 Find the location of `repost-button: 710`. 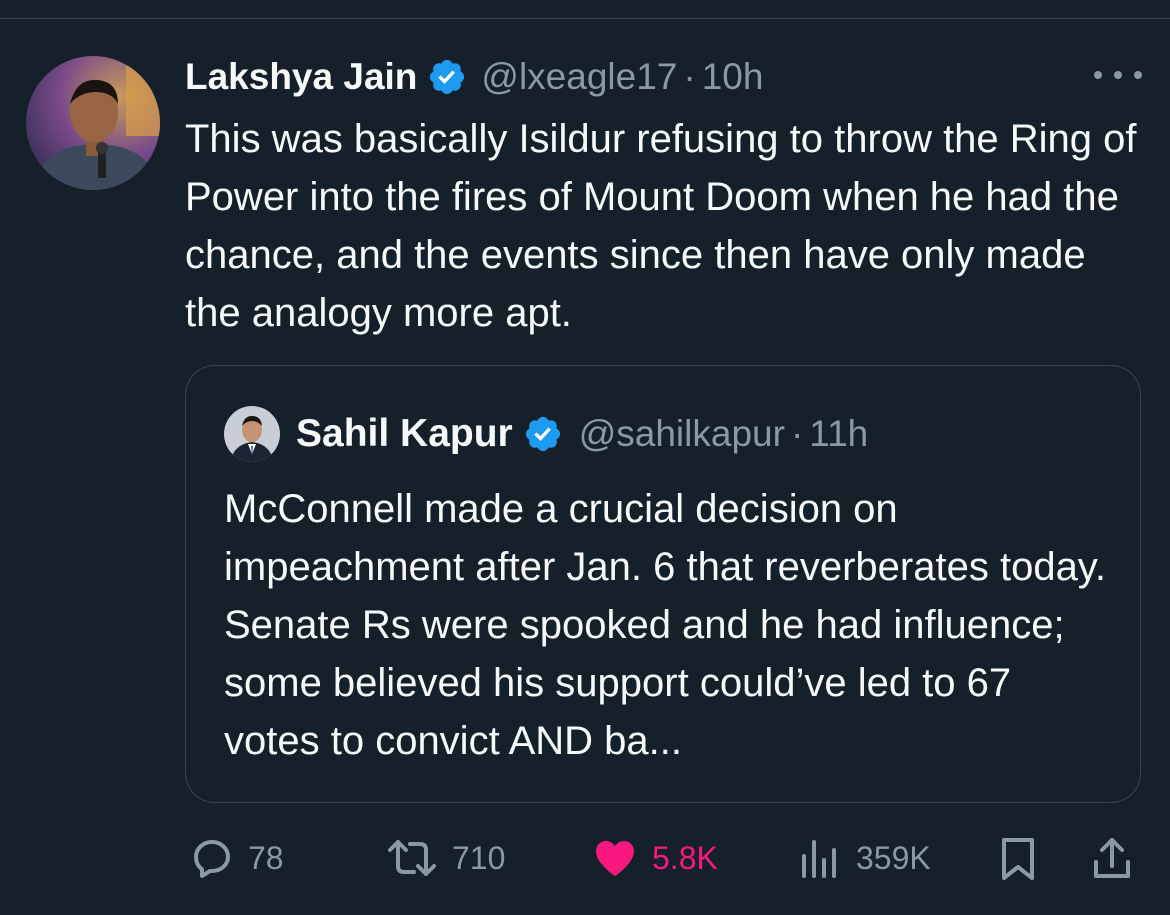

repost-button: 710 is located at coordinates (444, 858).